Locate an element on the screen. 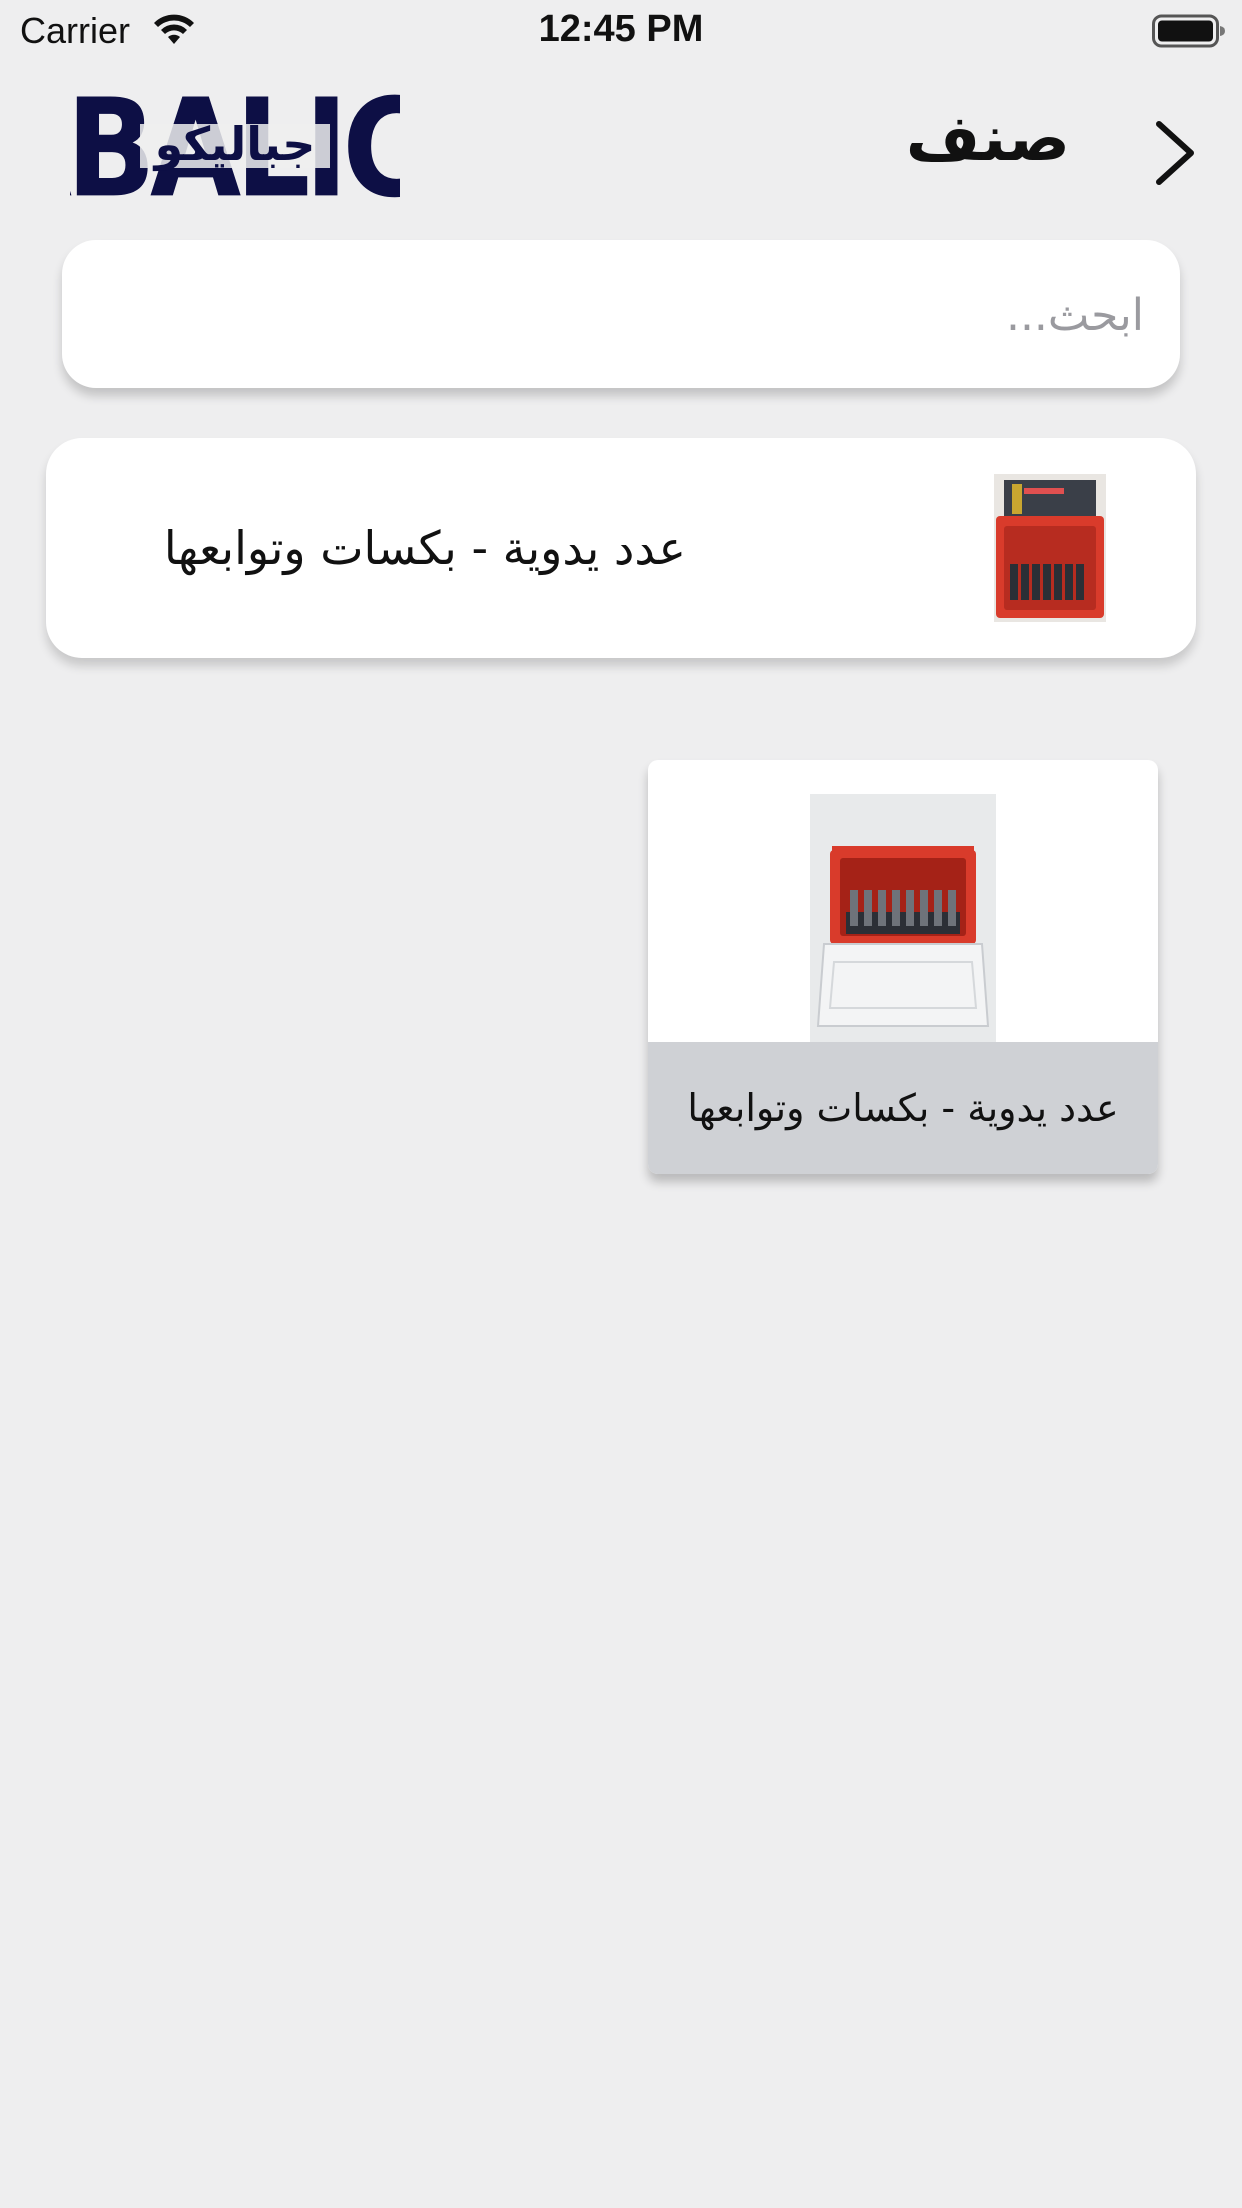 The image size is (1242, 2208). category-row: عدد يدوية - بكسات وتوابعها is located at coordinates (621, 548).